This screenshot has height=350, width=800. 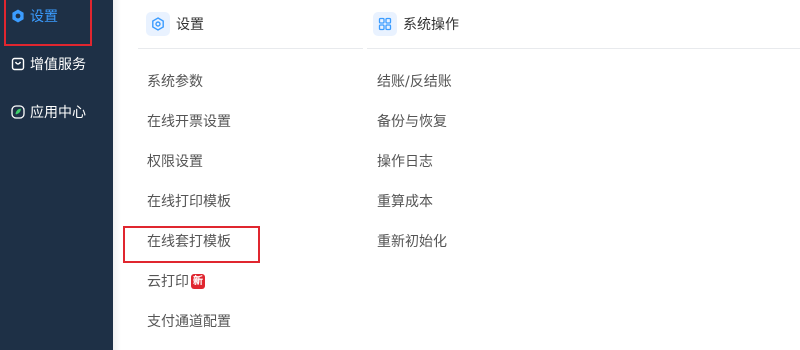 What do you see at coordinates (412, 241) in the screenshot?
I see `menu-link-reinitialize: 重新初始化` at bounding box center [412, 241].